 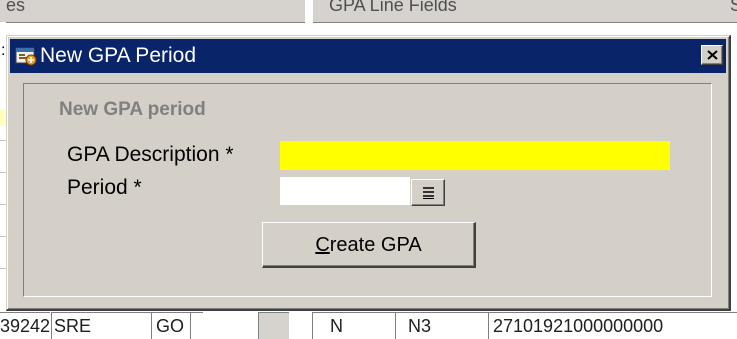 I want to click on period-lov-button, so click(x=428, y=192).